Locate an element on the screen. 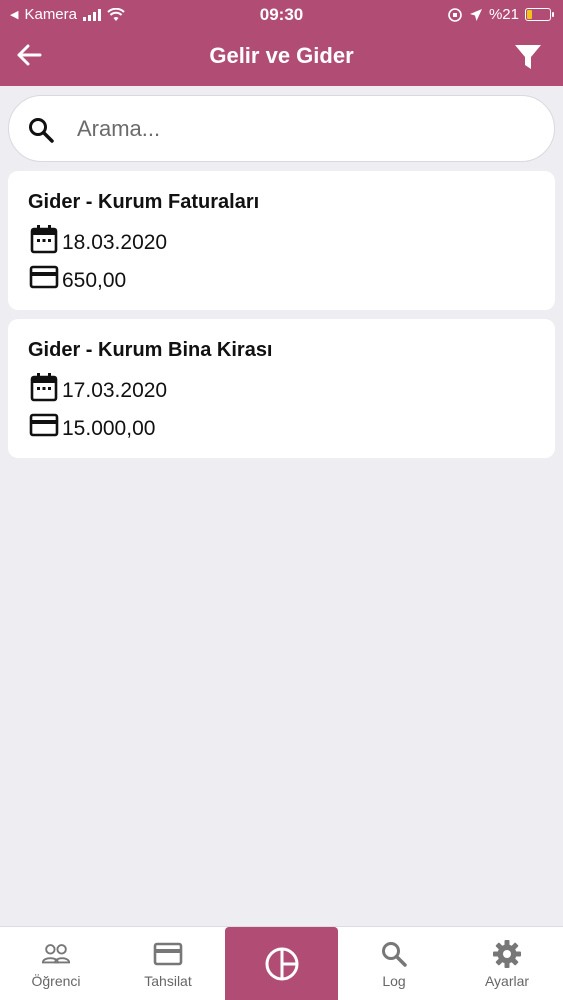 Image resolution: width=563 pixels, height=1000 pixels. filter-icon is located at coordinates (528, 57).